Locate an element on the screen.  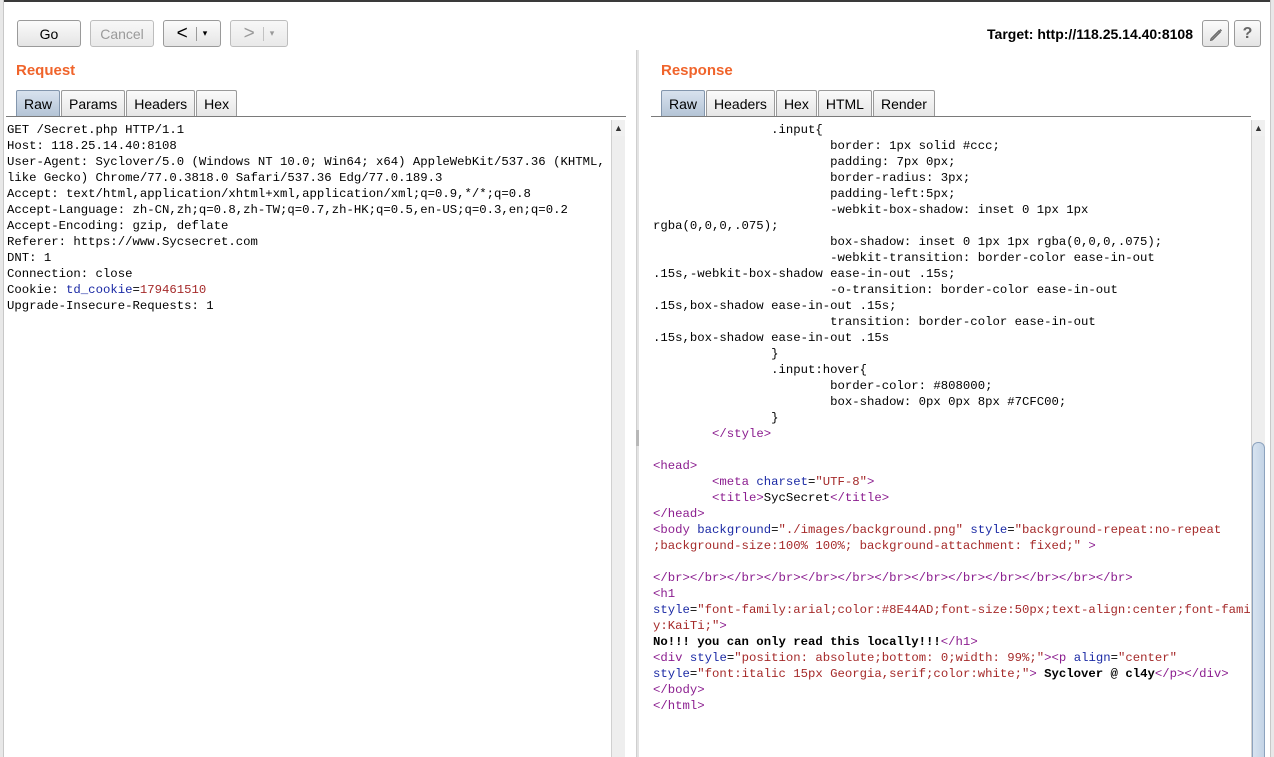
div-open-tag: <div is located at coordinates (668, 658).